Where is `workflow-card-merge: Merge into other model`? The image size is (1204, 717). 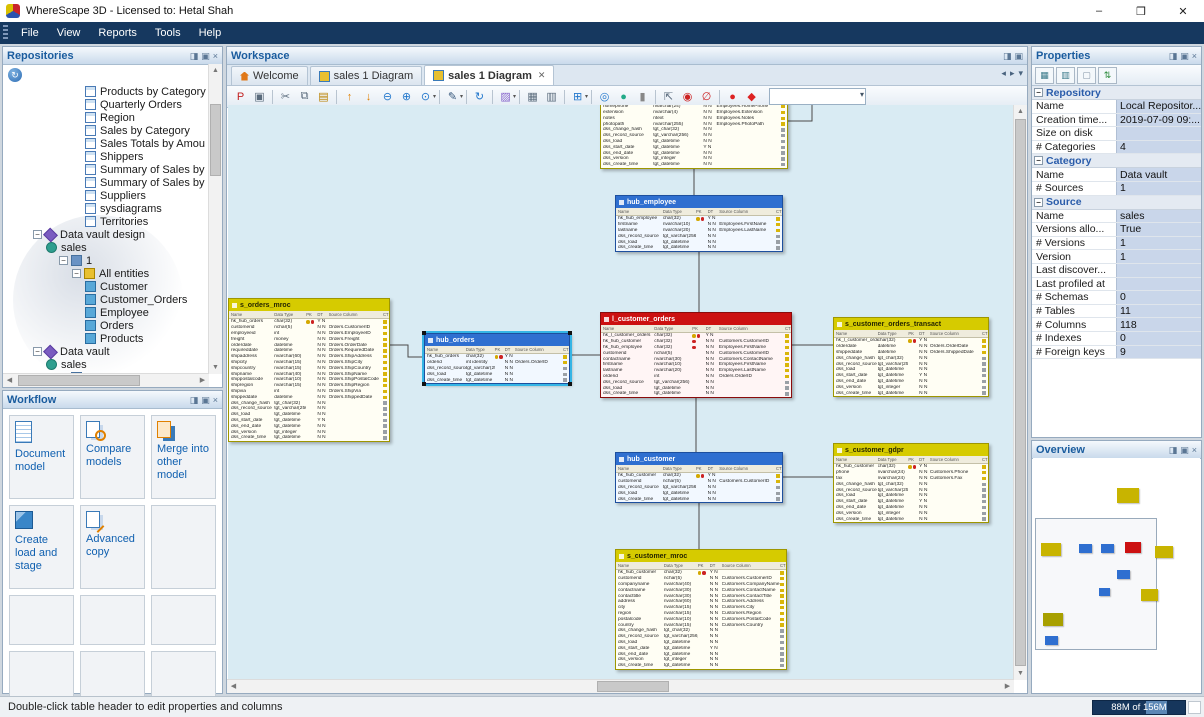 workflow-card-merge: Merge into other model is located at coordinates (183, 457).